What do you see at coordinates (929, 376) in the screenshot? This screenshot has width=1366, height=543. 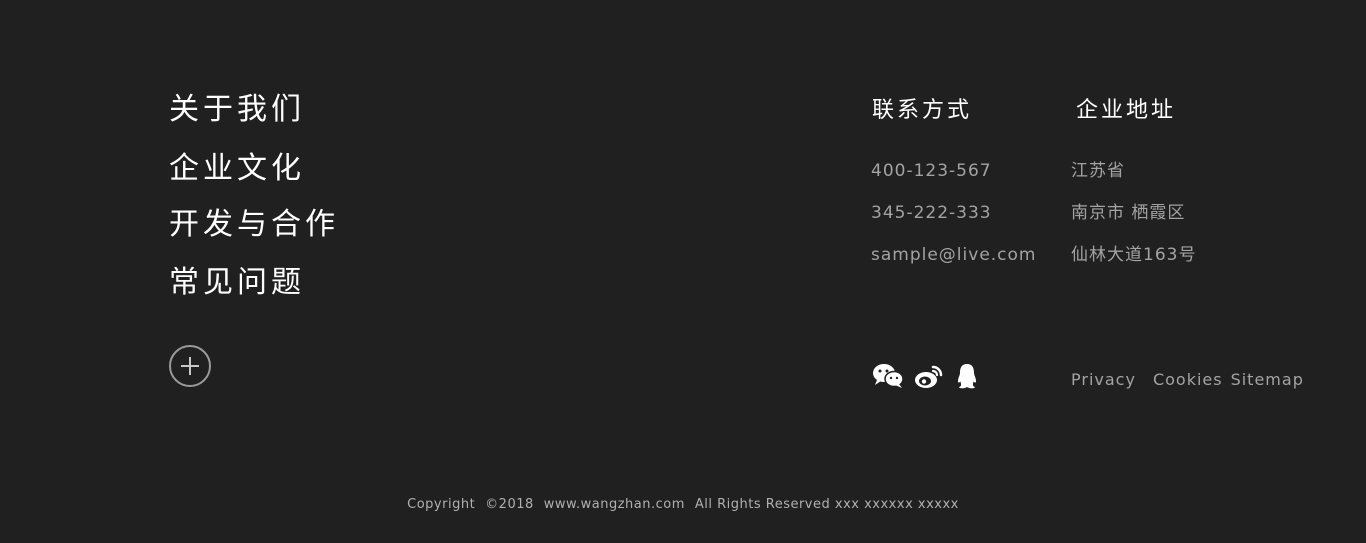 I see `weibo-icon` at bounding box center [929, 376].